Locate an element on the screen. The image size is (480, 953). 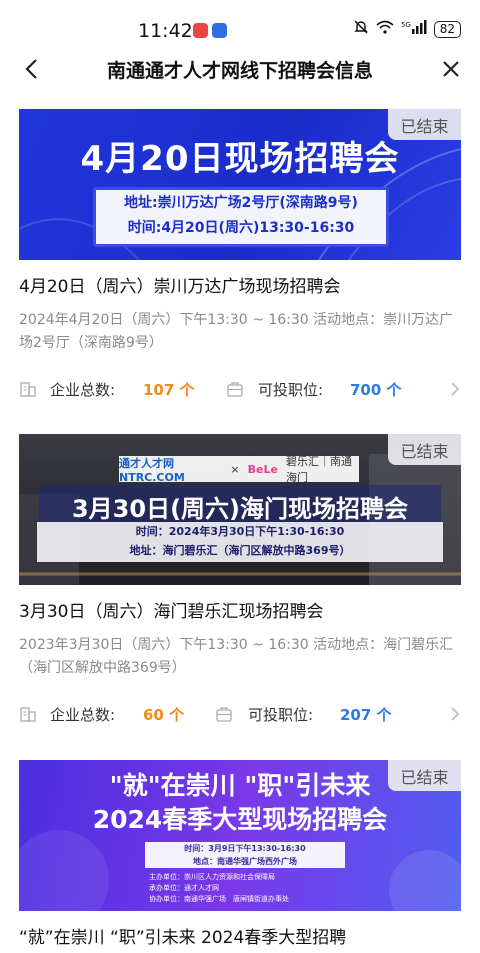
status-icons: 5G 82 is located at coordinates (407, 29).